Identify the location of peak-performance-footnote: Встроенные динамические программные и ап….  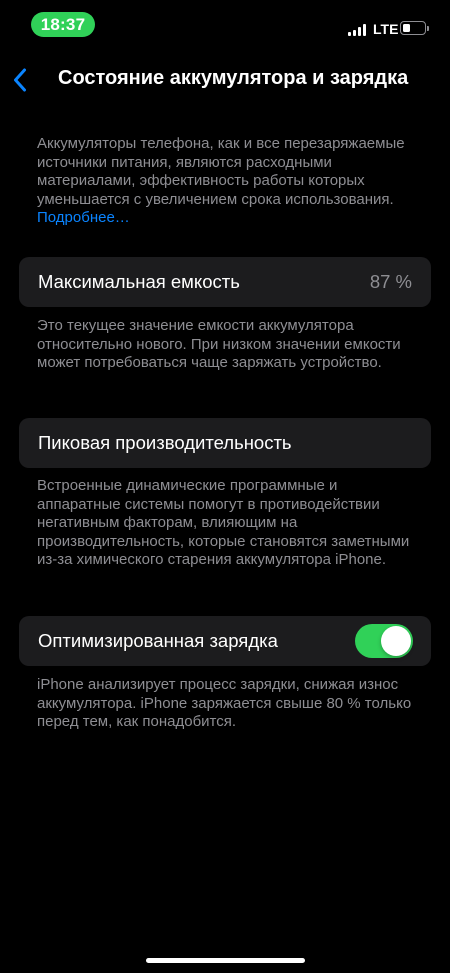
(223, 522).